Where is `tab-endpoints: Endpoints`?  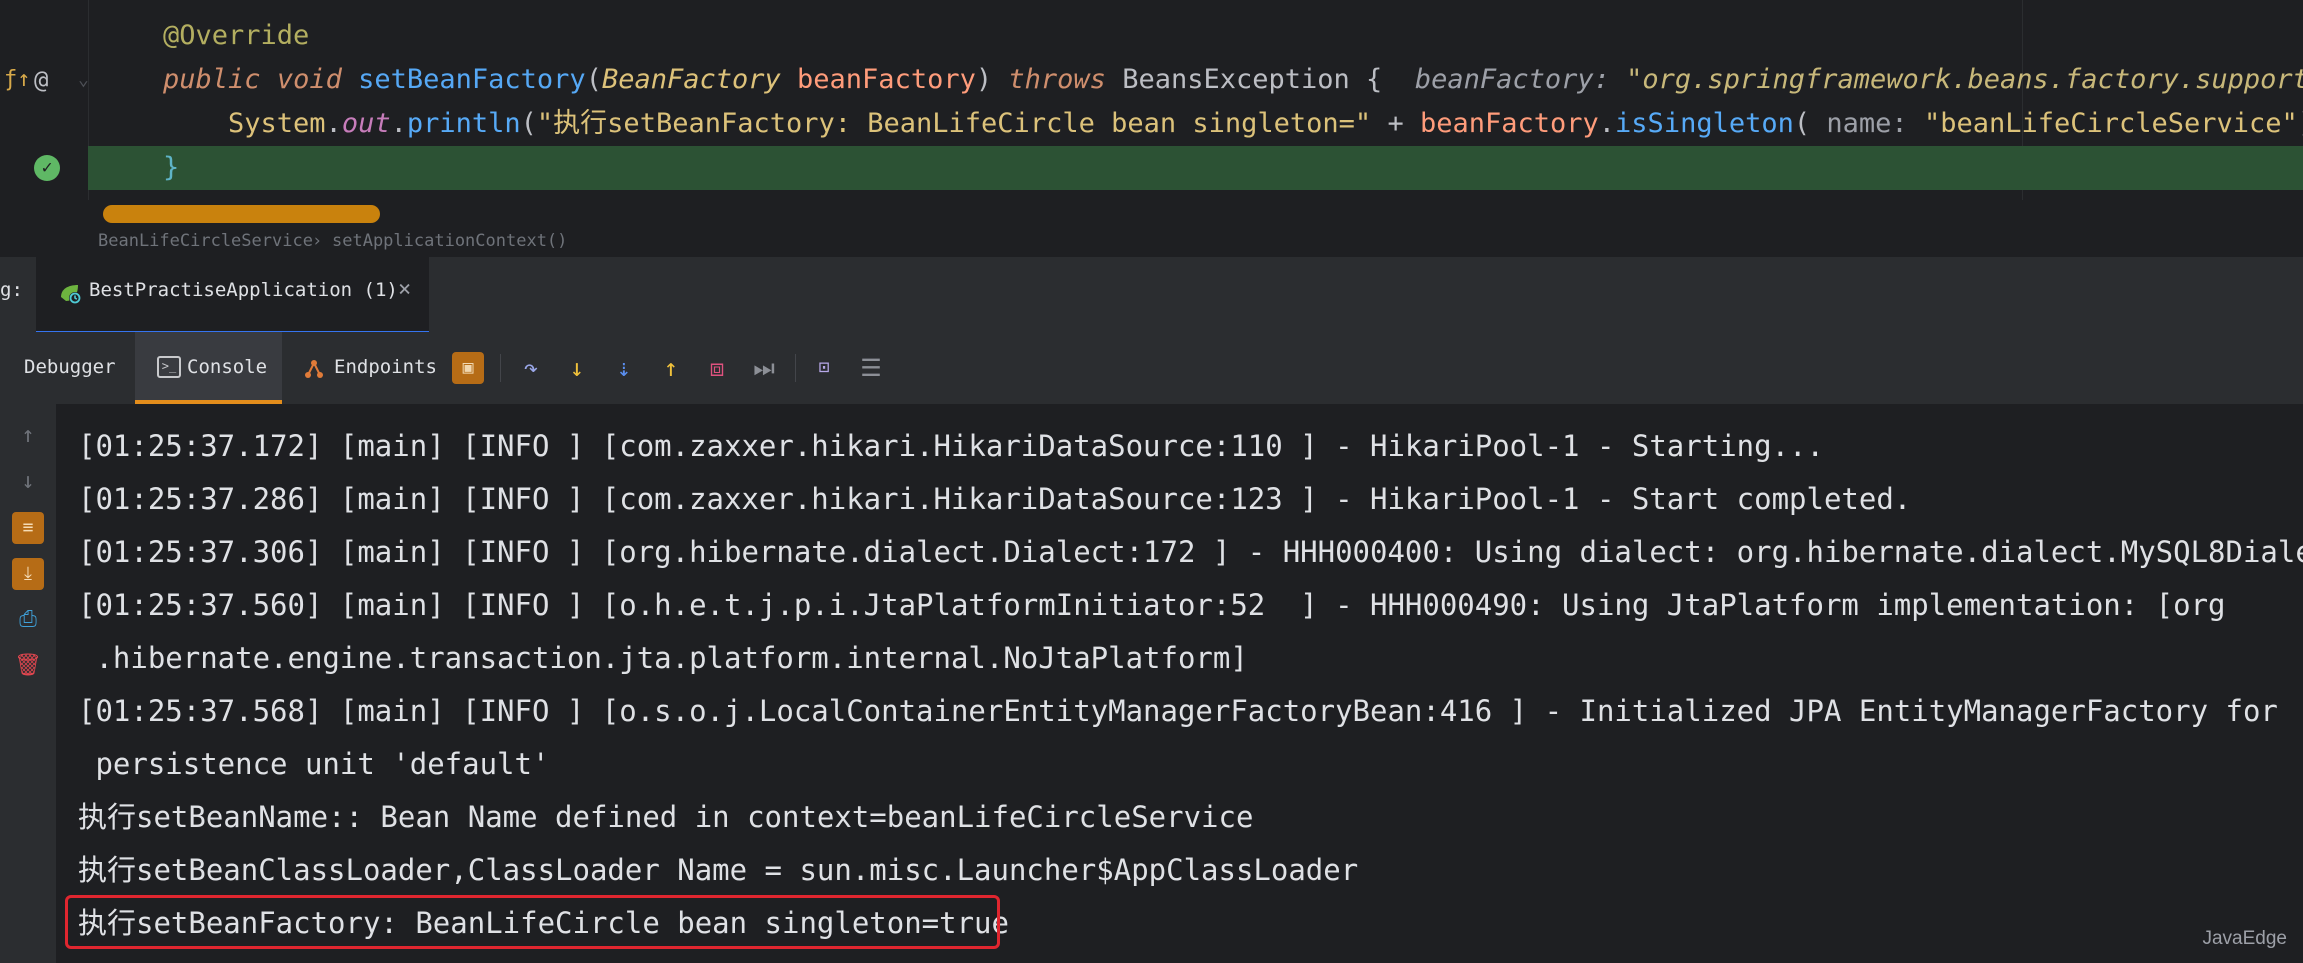 tab-endpoints: Endpoints is located at coordinates (370, 368).